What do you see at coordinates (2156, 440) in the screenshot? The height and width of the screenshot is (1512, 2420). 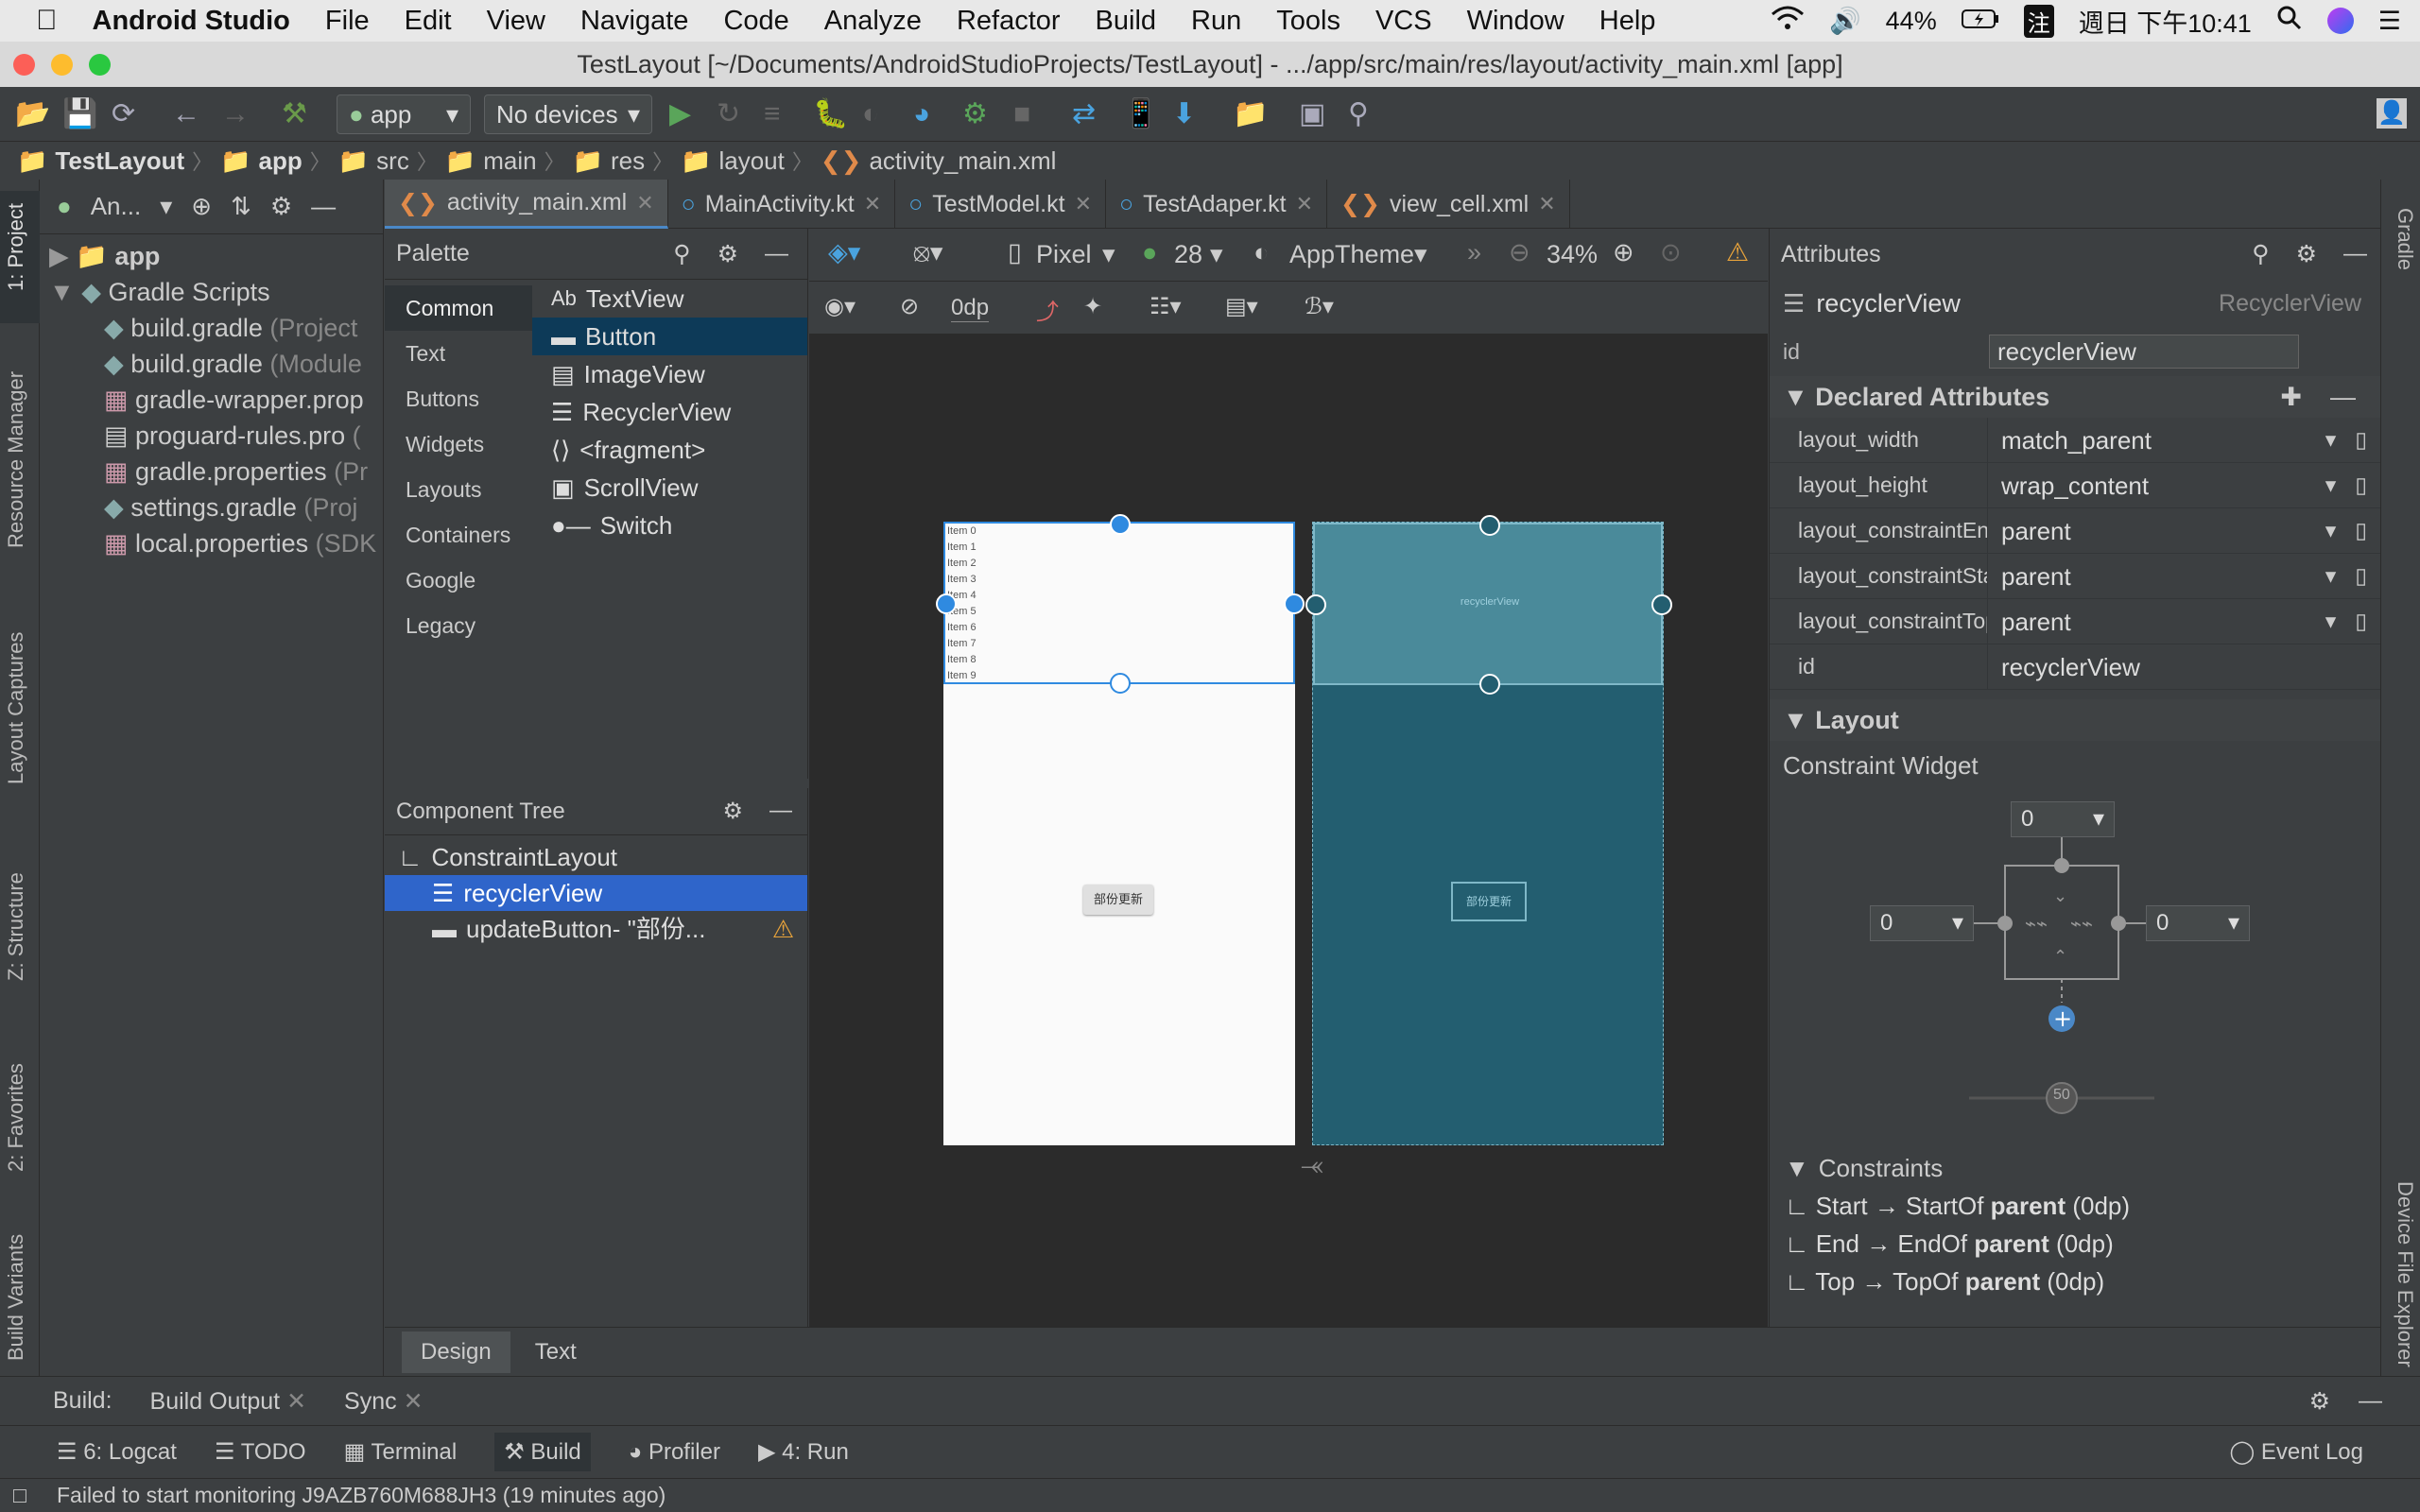 I see `attr-value: match_parent` at bounding box center [2156, 440].